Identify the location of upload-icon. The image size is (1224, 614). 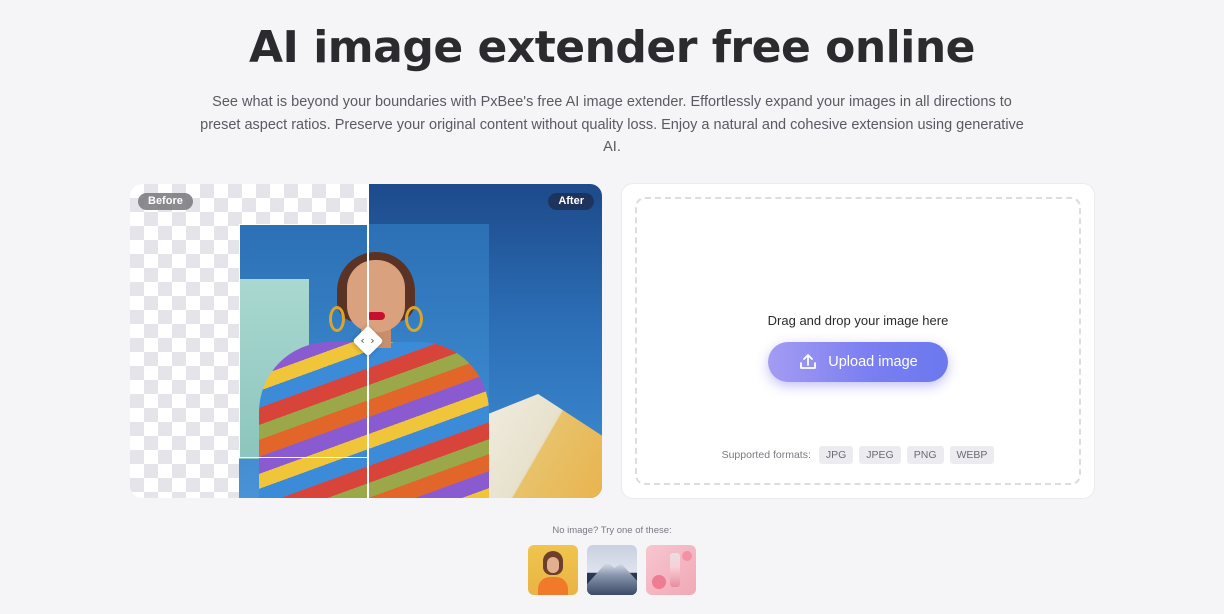
(808, 361).